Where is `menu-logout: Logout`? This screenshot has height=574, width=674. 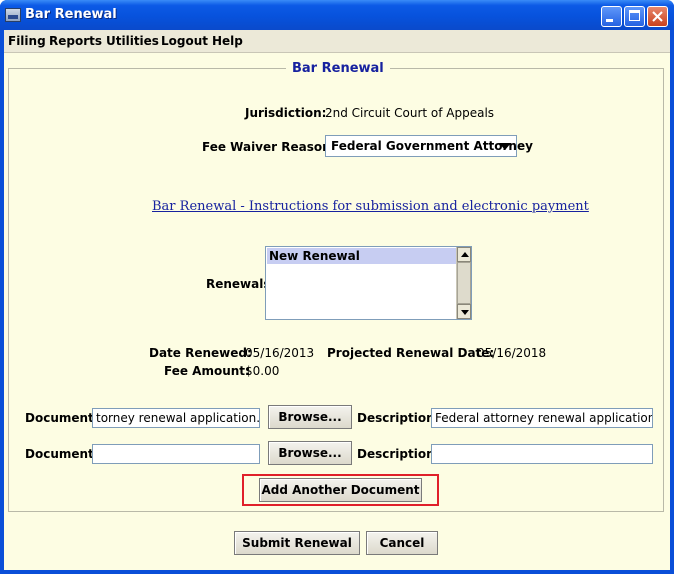 menu-logout: Logout is located at coordinates (184, 41).